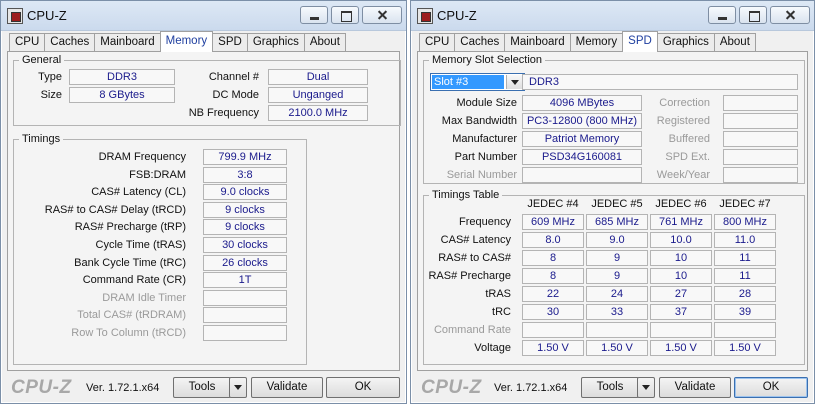 The width and height of the screenshot is (815, 404). Describe the element at coordinates (760, 175) in the screenshot. I see `week-year-value` at that location.